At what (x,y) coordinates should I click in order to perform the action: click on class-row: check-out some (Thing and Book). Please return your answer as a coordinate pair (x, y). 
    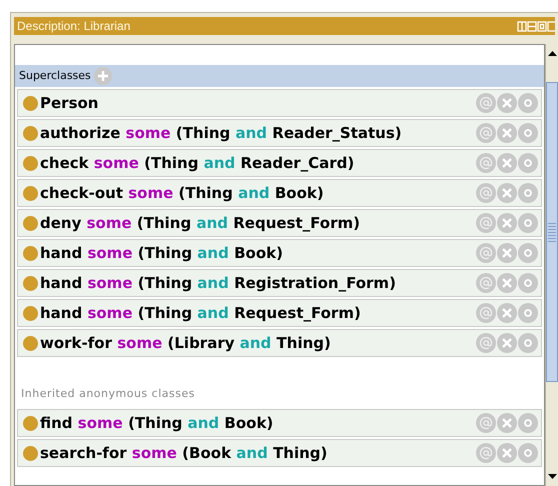
    Looking at the image, I should click on (279, 193).